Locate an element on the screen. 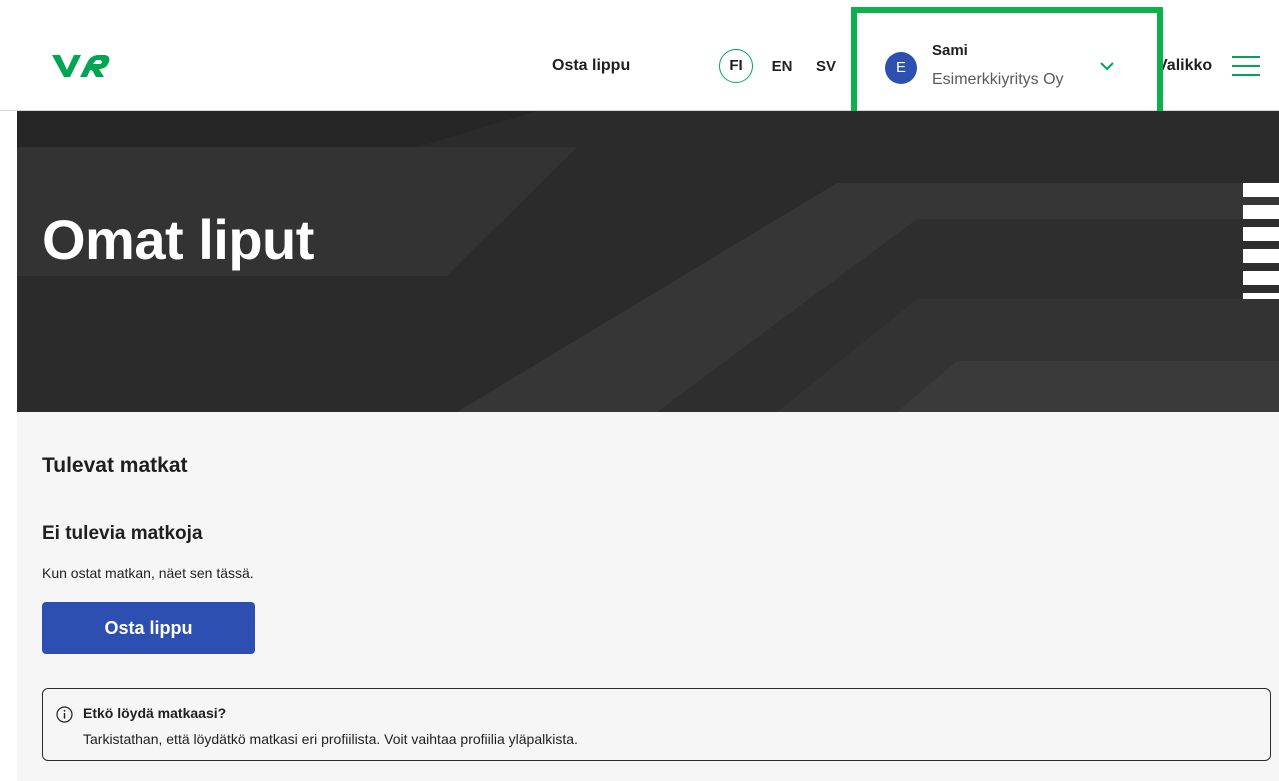 The width and height of the screenshot is (1279, 781). profile-company: Esimerkkiyritys Oy is located at coordinates (998, 79).